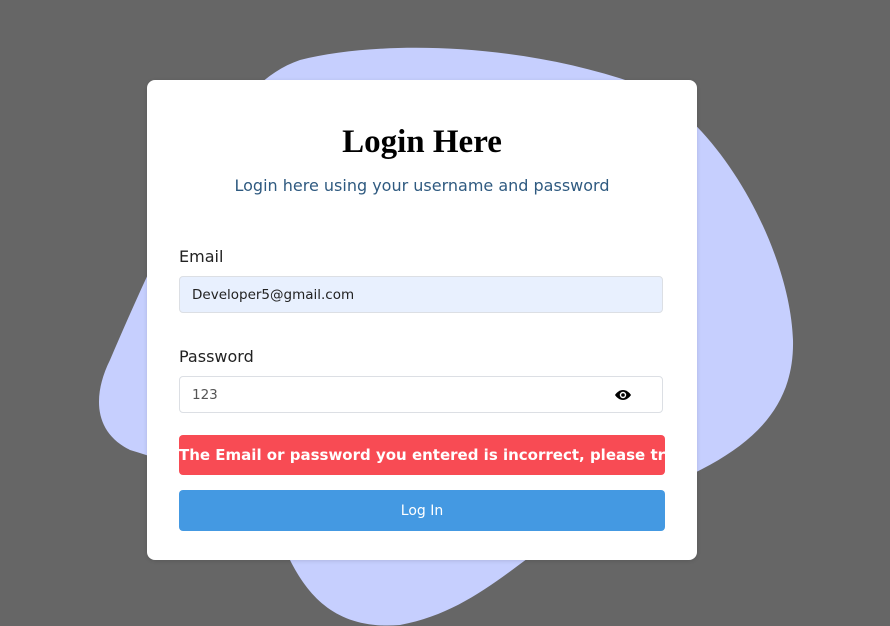 The height and width of the screenshot is (626, 890). What do you see at coordinates (421, 294) in the screenshot?
I see `email-field` at bounding box center [421, 294].